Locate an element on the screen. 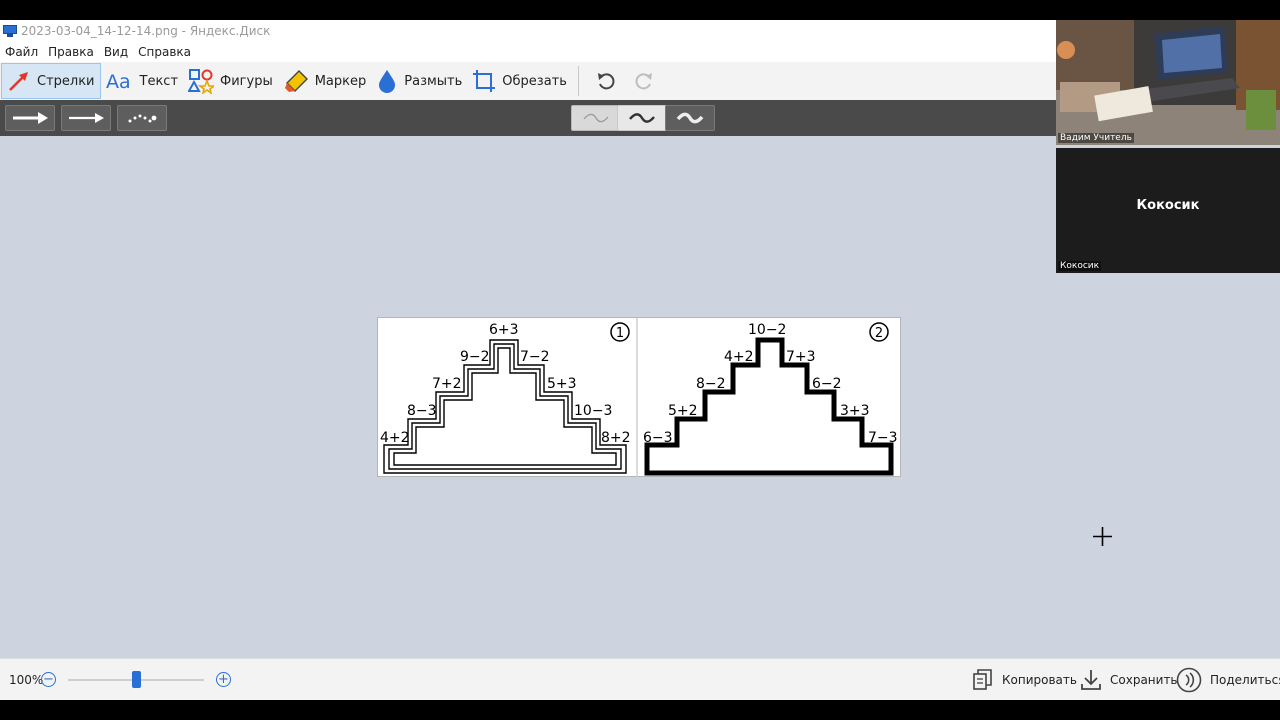 The width and height of the screenshot is (1280, 720). plus-icon: + is located at coordinates (223, 679).